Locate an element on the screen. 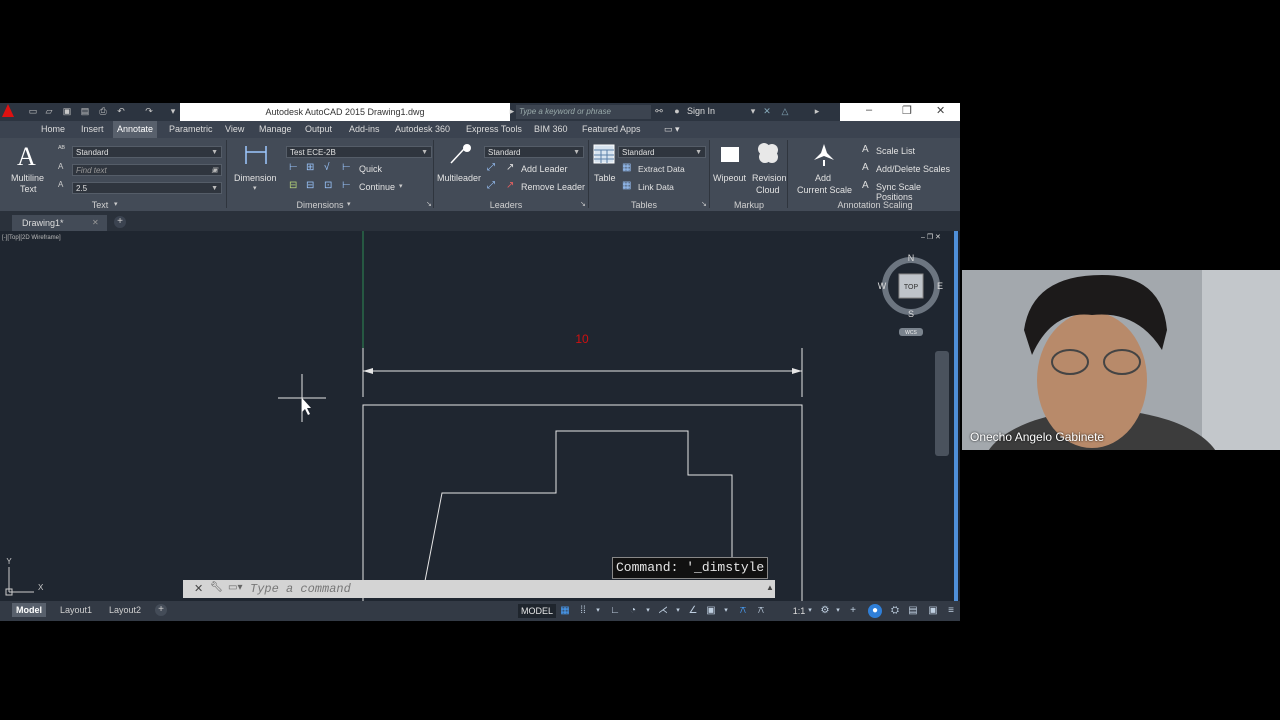  tab-addins: Add-ins is located at coordinates (364, 129).